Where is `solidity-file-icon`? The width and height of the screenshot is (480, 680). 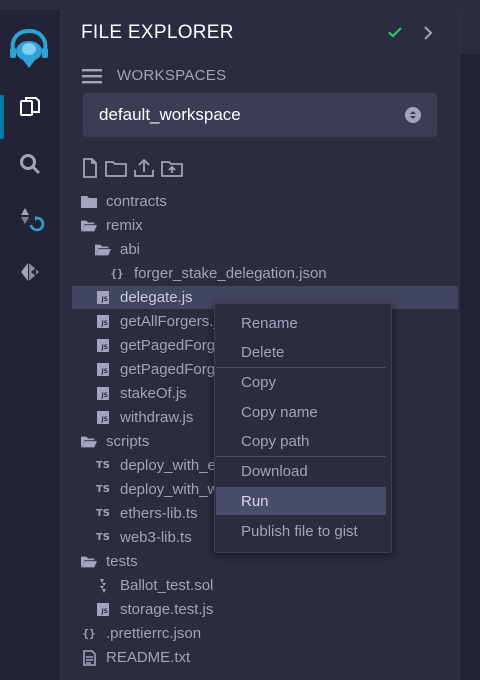 solidity-file-icon is located at coordinates (103, 586).